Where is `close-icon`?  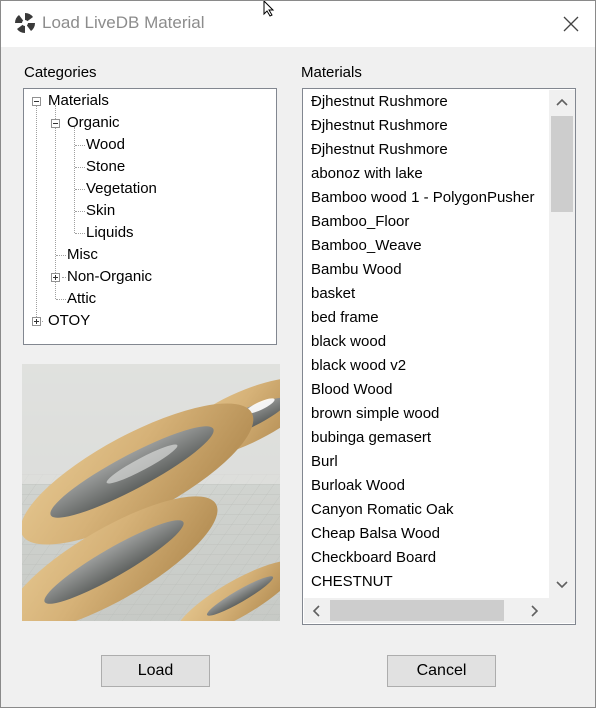
close-icon is located at coordinates (571, 24).